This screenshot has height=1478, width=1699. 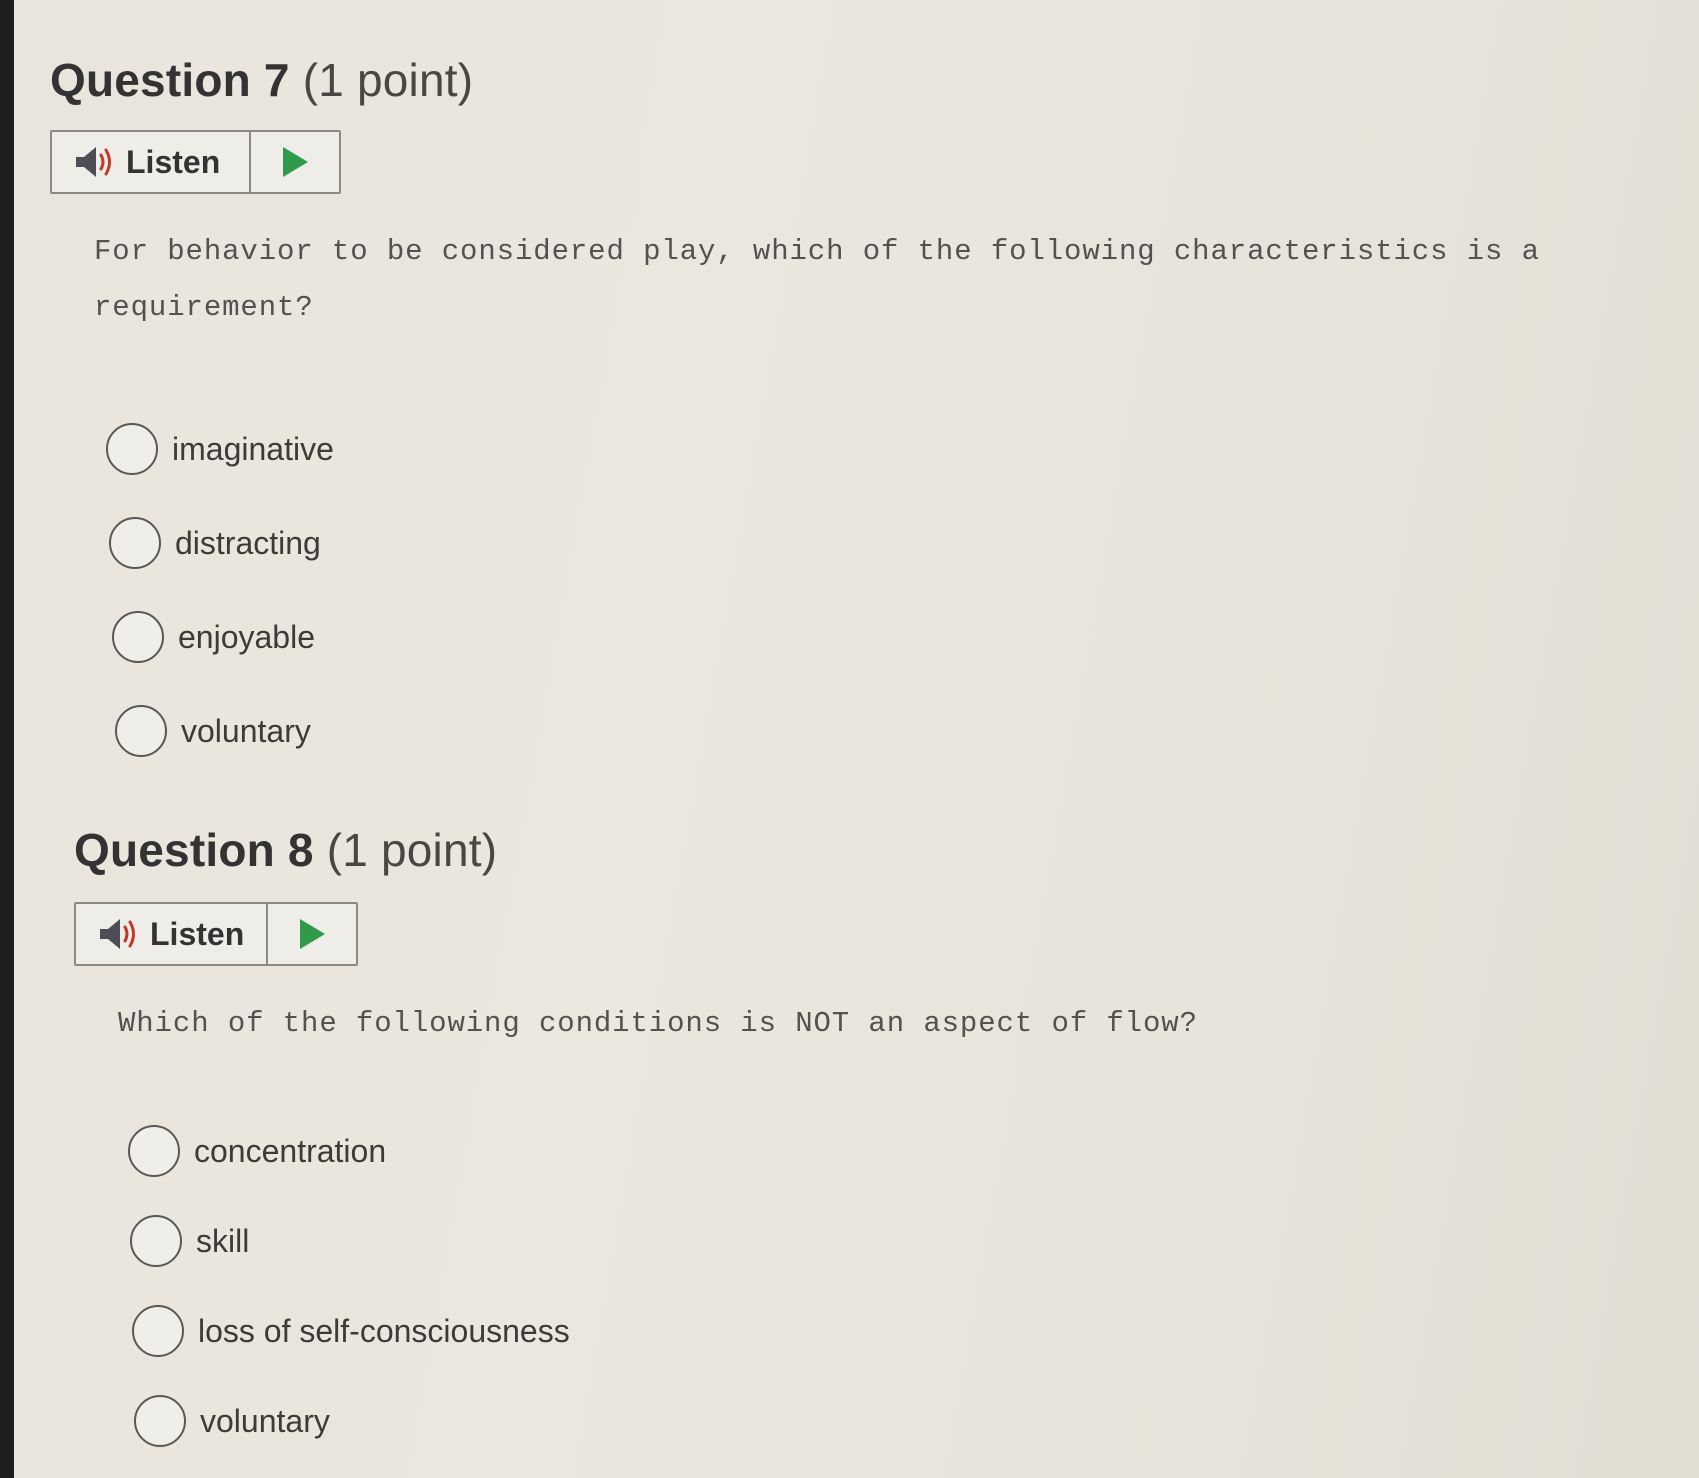 What do you see at coordinates (7, 739) in the screenshot?
I see `screen-bezel` at bounding box center [7, 739].